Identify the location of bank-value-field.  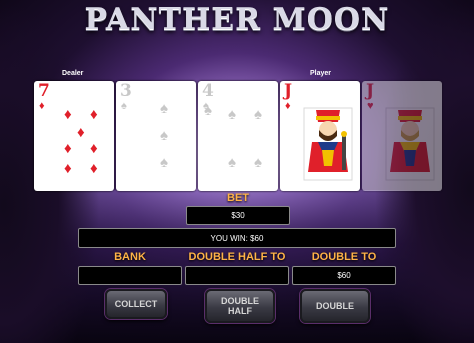
(130, 275).